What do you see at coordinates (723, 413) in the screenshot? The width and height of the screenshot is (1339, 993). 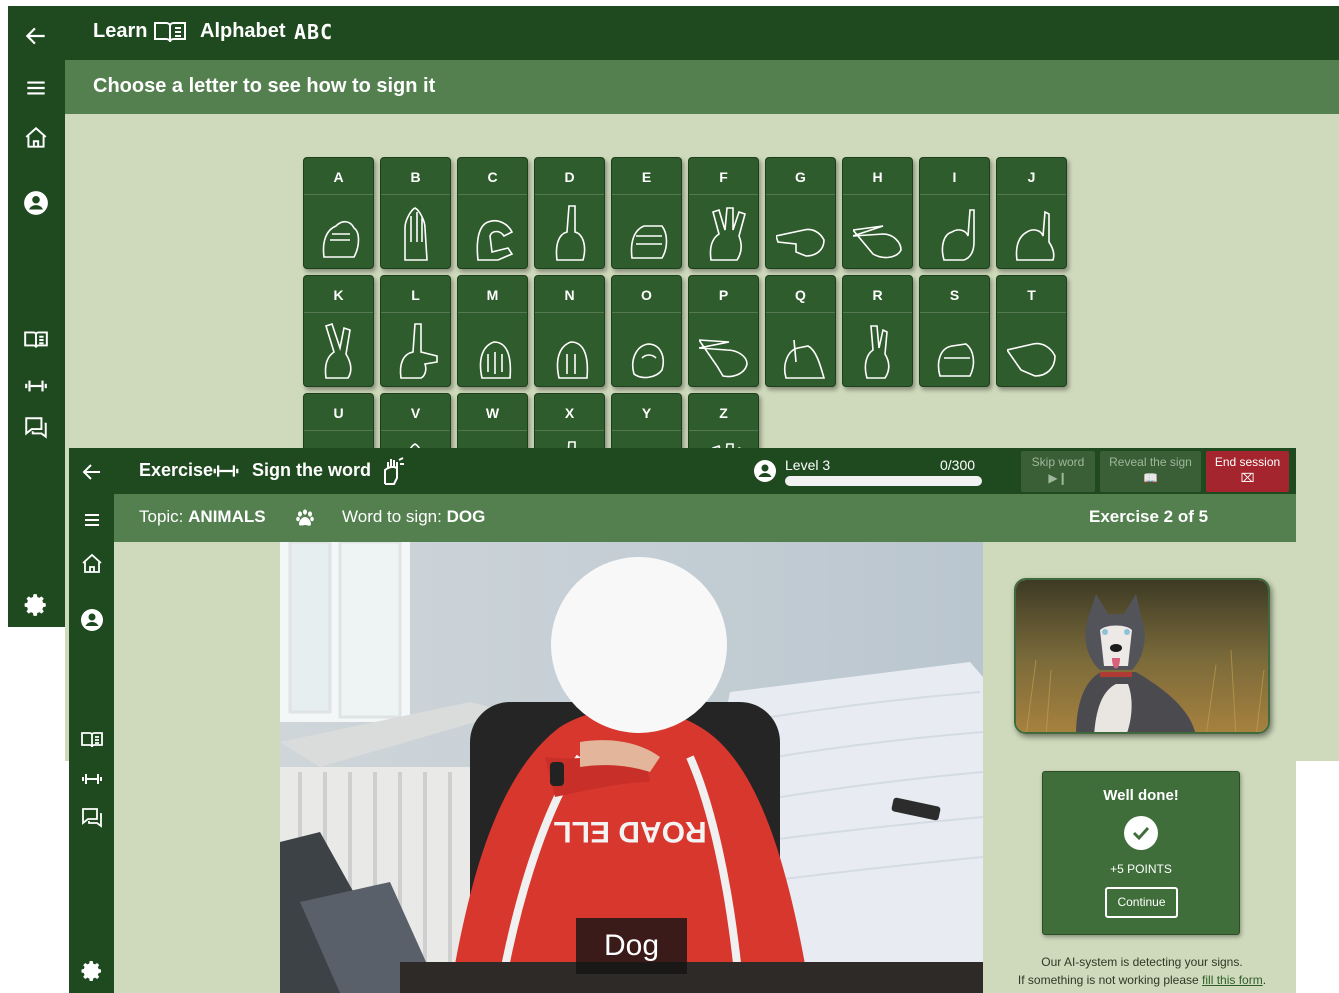 I see `letter-label: Z` at bounding box center [723, 413].